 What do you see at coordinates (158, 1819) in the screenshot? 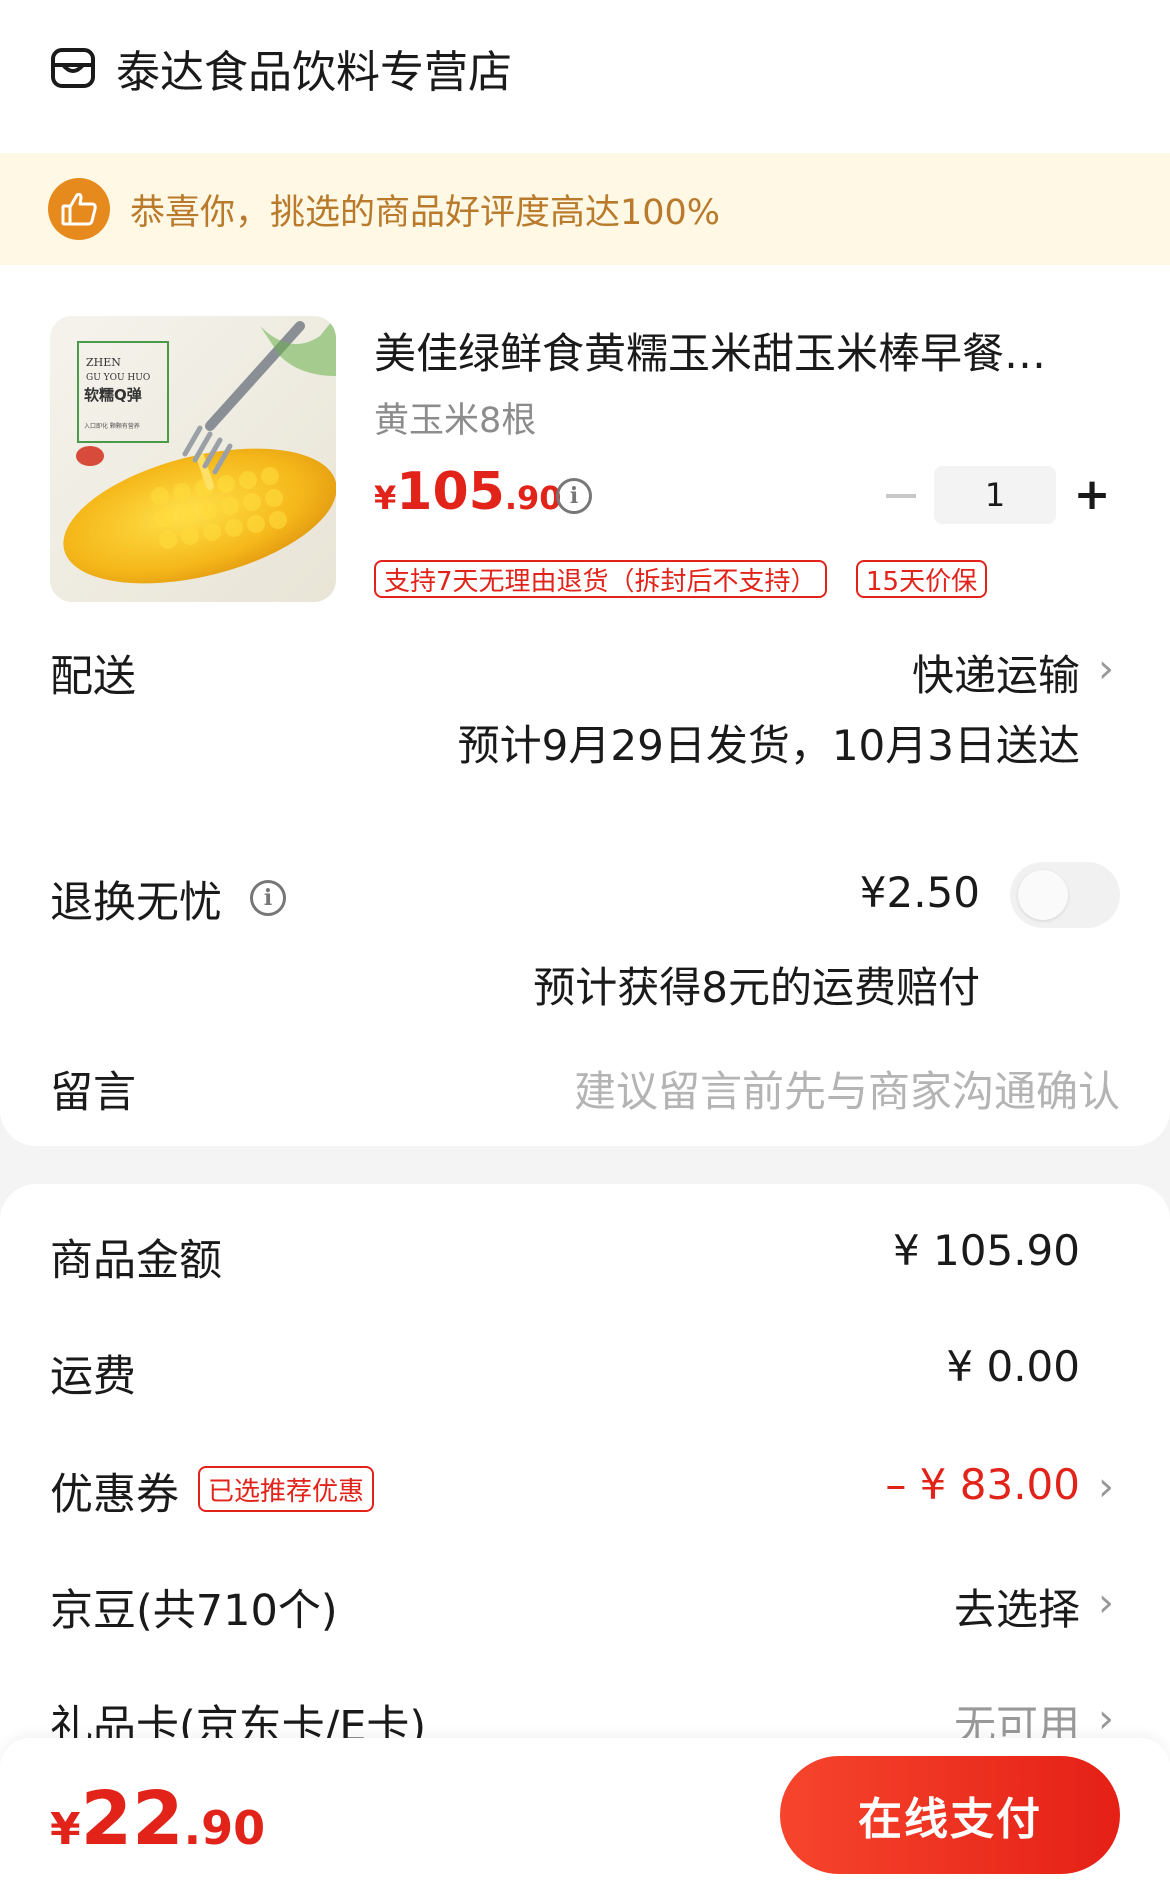
I see `total-price: ¥ 22 .90` at bounding box center [158, 1819].